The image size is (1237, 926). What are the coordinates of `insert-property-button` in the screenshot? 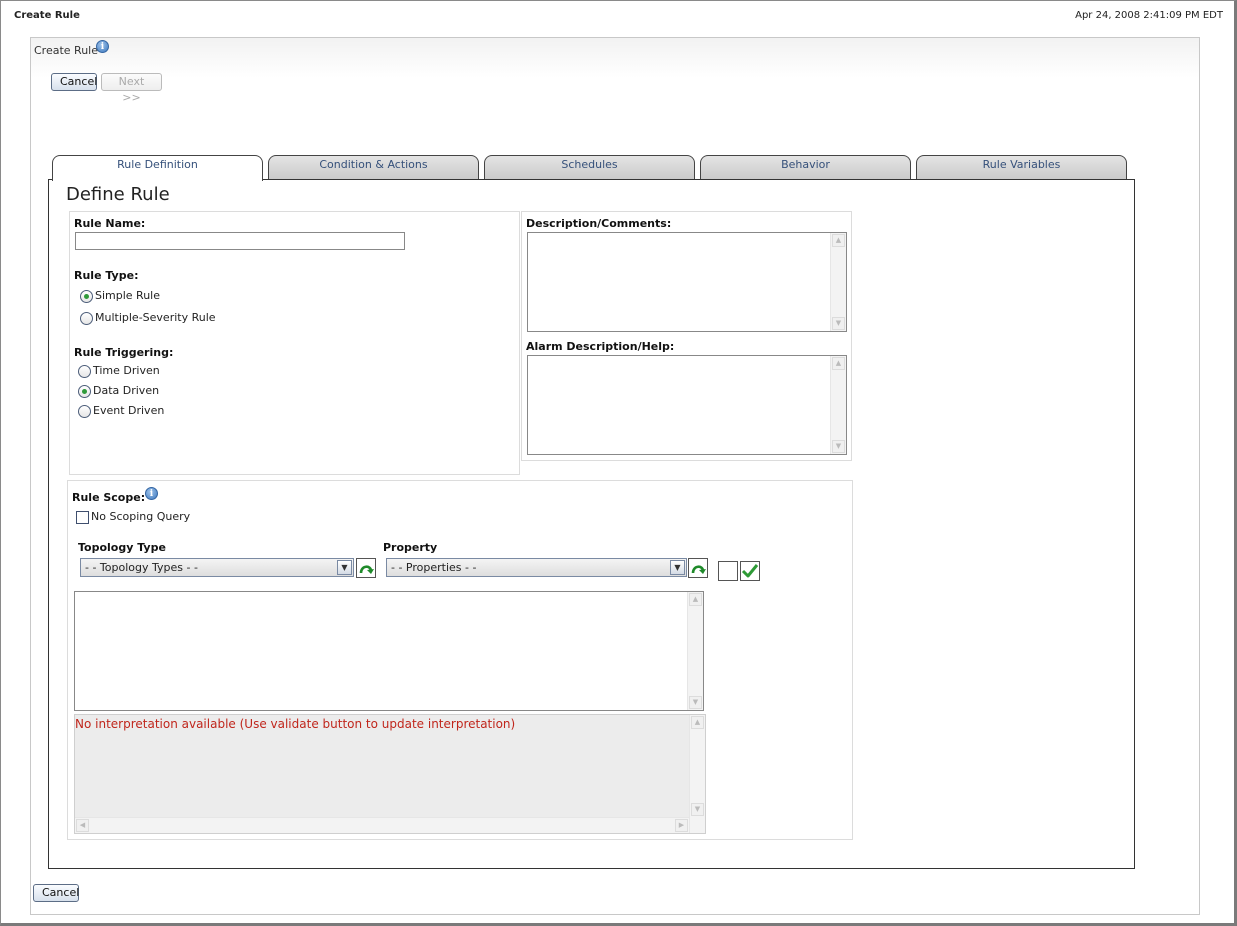 It's located at (698, 568).